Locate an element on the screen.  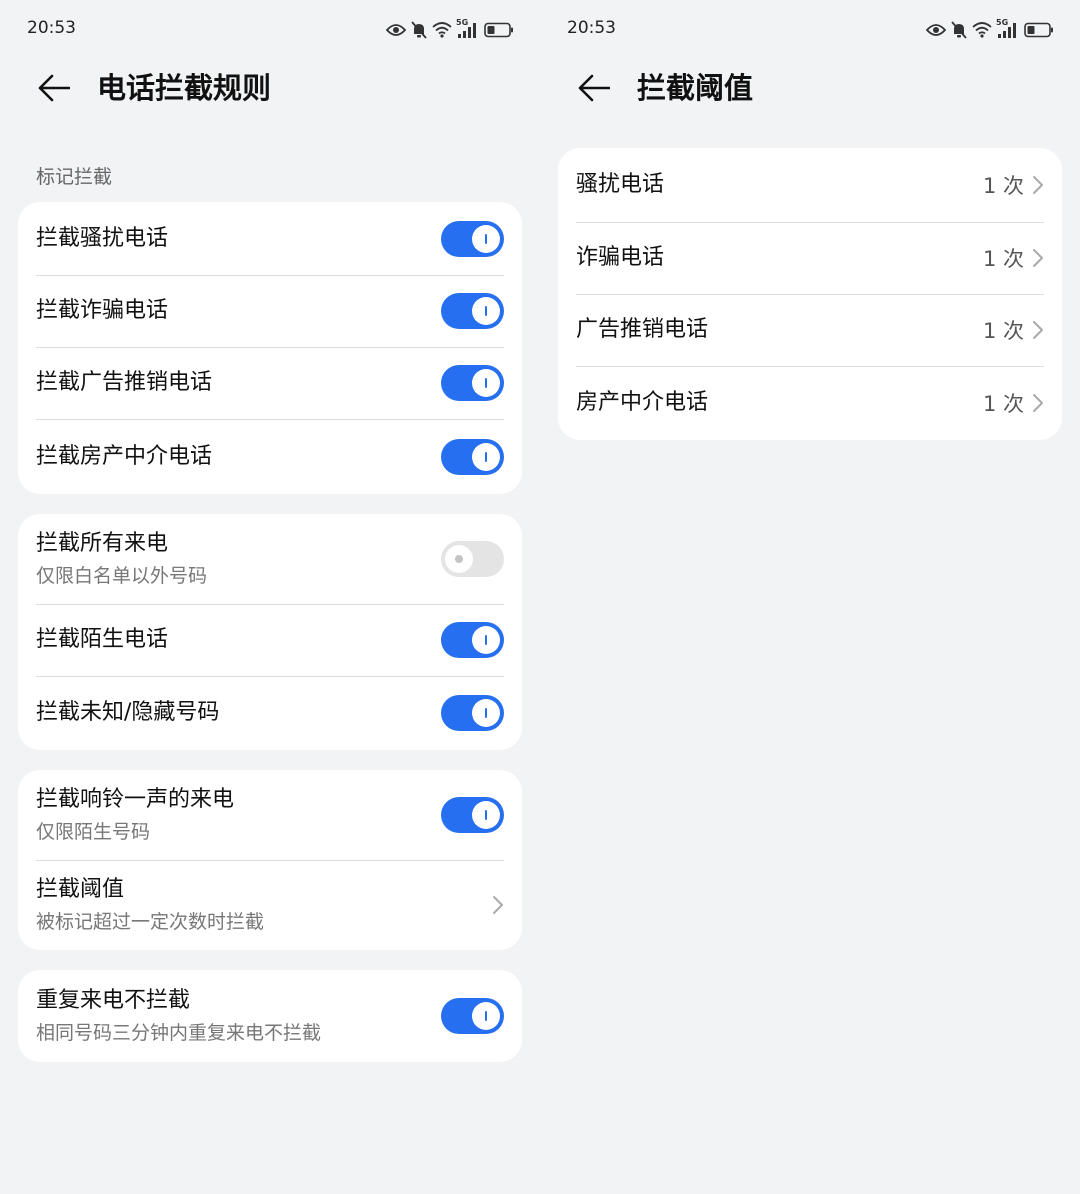
row-title: 房产中介电话 is located at coordinates (642, 402).